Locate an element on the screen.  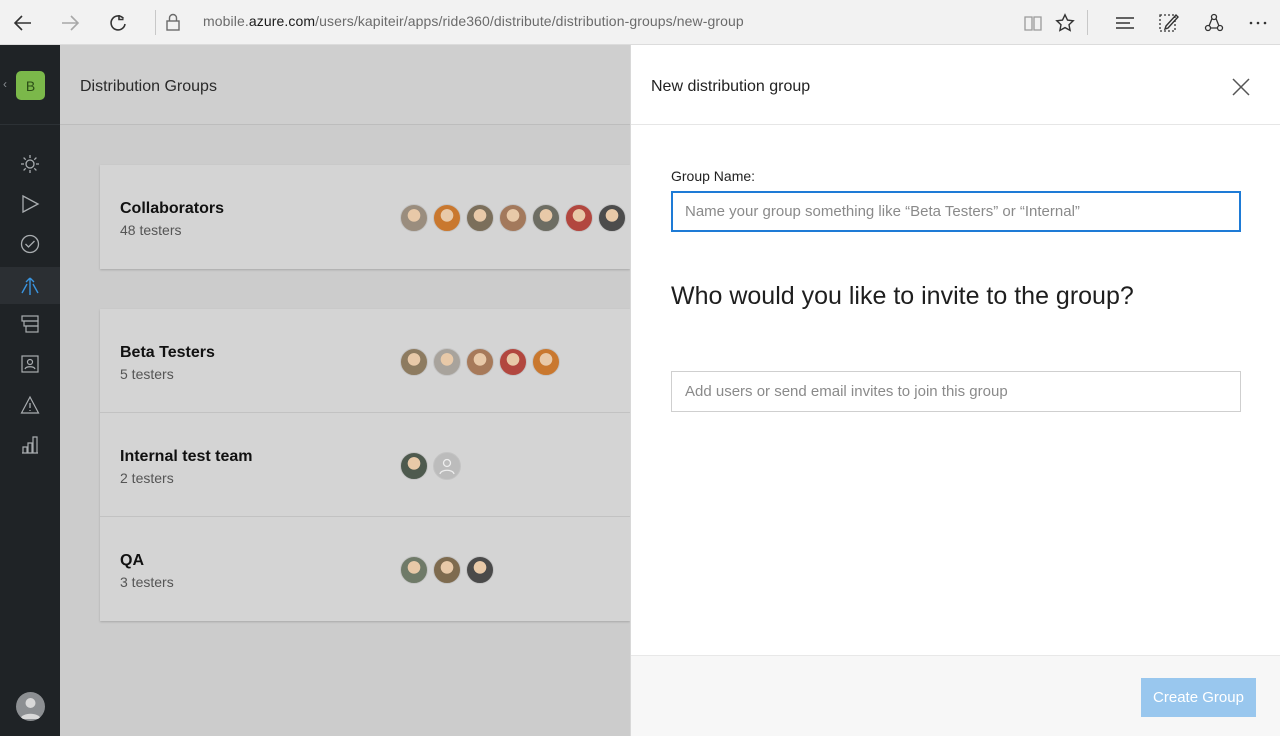
refresh-icon is located at coordinates (118, 23).